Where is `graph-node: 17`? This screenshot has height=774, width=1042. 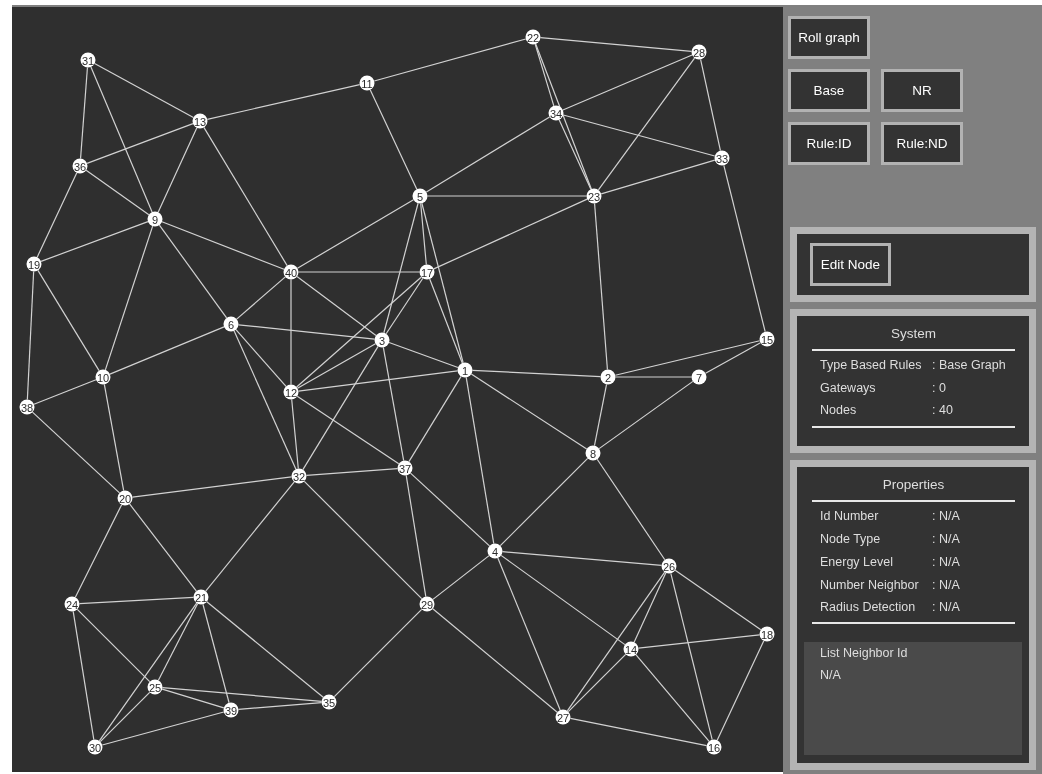 graph-node: 17 is located at coordinates (427, 272).